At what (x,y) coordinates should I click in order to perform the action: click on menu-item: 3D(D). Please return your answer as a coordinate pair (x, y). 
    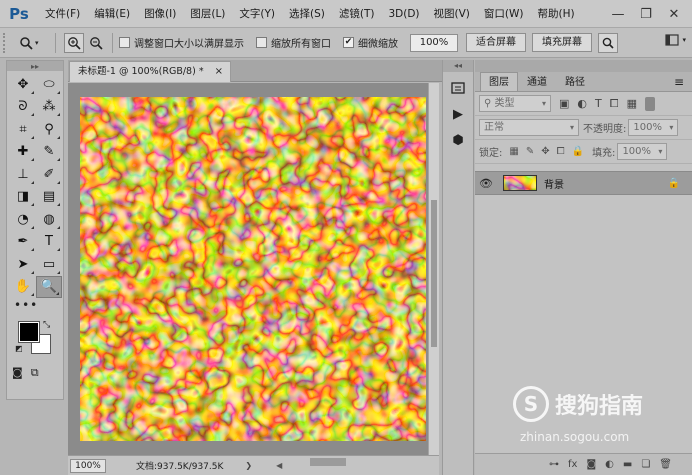
    Looking at the image, I should click on (403, 14).